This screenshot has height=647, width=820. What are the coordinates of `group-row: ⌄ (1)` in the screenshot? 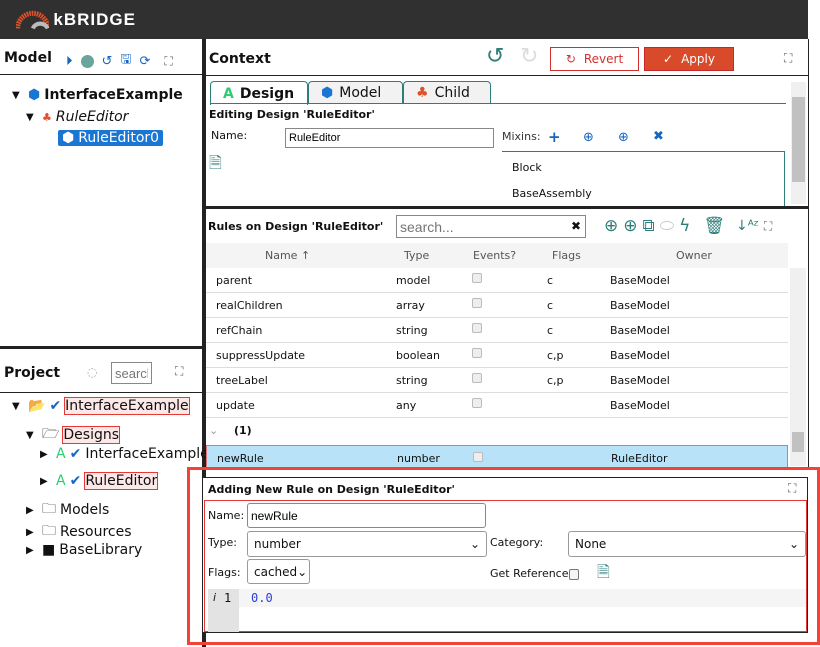 It's located at (497, 430).